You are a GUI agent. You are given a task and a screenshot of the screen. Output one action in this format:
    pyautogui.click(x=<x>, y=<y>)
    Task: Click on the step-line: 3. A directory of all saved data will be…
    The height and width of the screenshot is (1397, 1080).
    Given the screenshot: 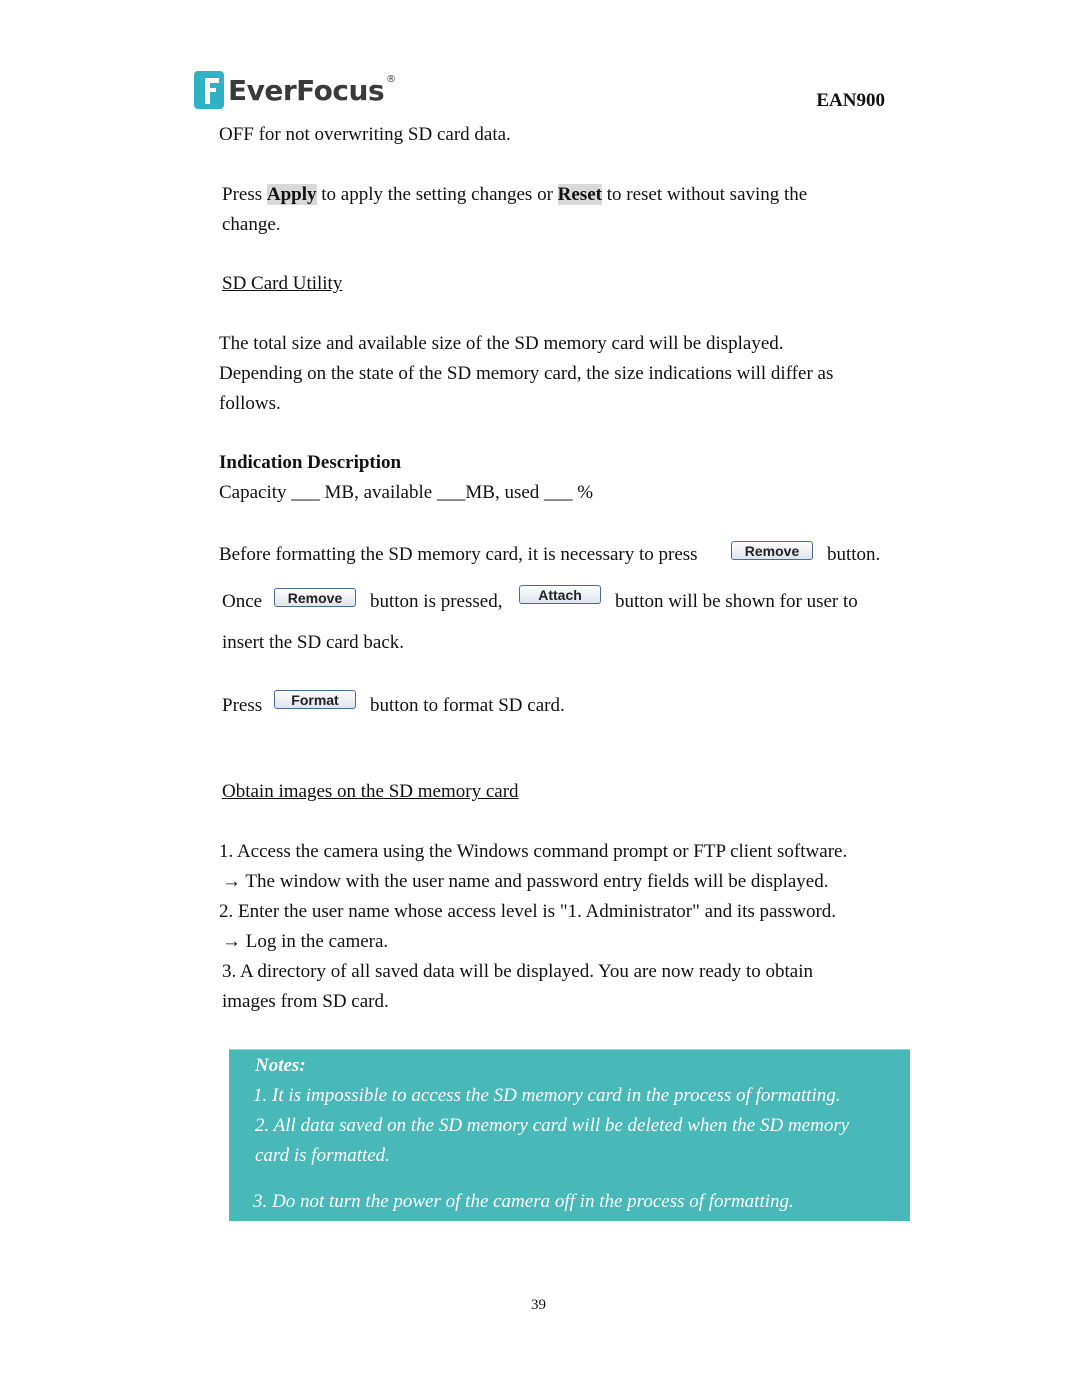 What is the action you would take?
    pyautogui.click(x=517, y=971)
    